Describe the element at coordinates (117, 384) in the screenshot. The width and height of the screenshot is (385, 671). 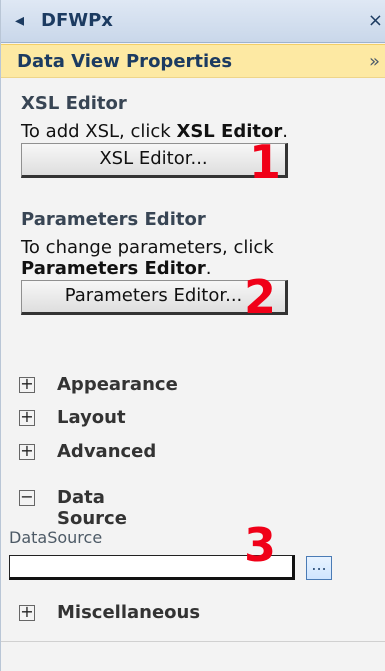
I see `group-label: Appearance` at that location.